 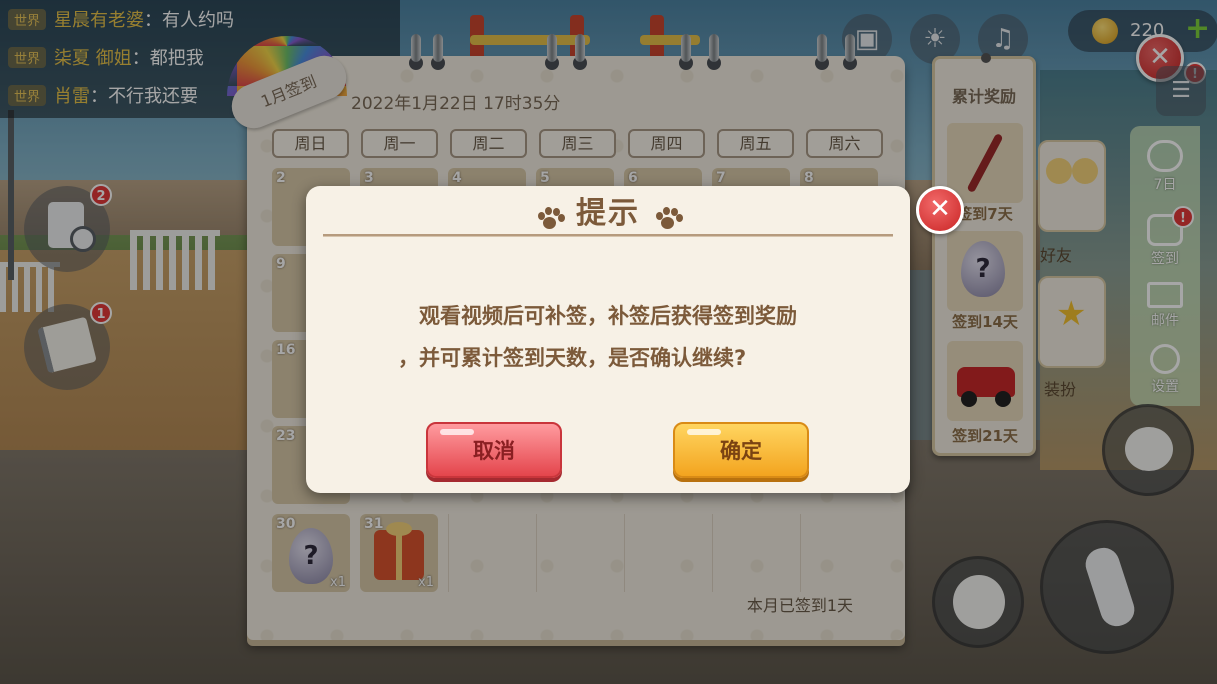 What do you see at coordinates (608, 235) in the screenshot?
I see `dialog-divider` at bounding box center [608, 235].